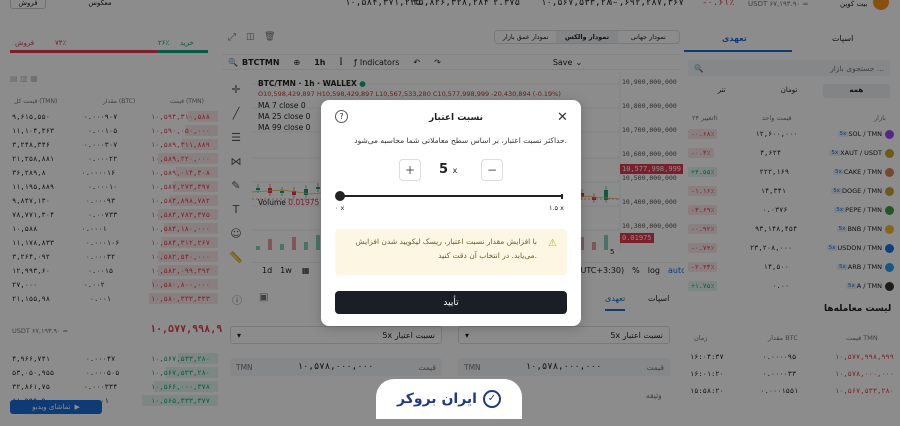  What do you see at coordinates (444, 169) in the screenshot?
I see `leverage-number: 5` at bounding box center [444, 169].